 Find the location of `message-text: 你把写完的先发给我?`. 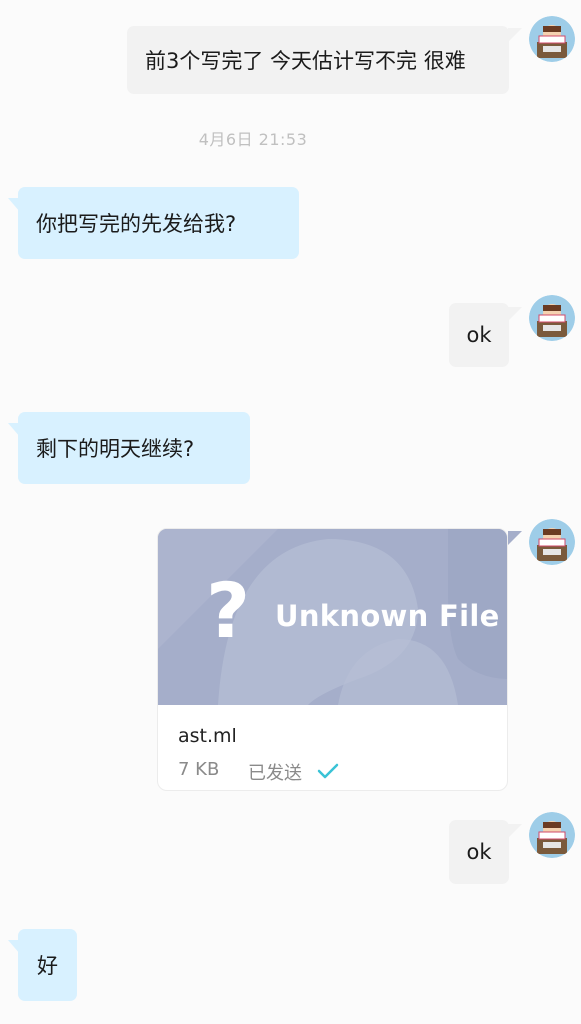

message-text: 你把写完的先发给我? is located at coordinates (136, 224).